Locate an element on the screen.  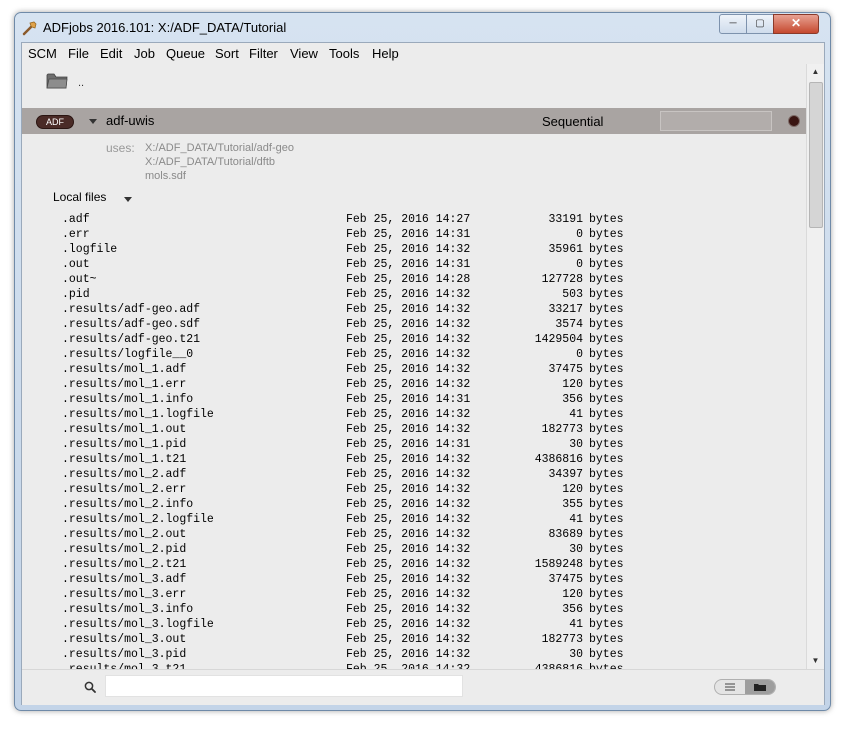
view-toggle is located at coordinates (745, 687).